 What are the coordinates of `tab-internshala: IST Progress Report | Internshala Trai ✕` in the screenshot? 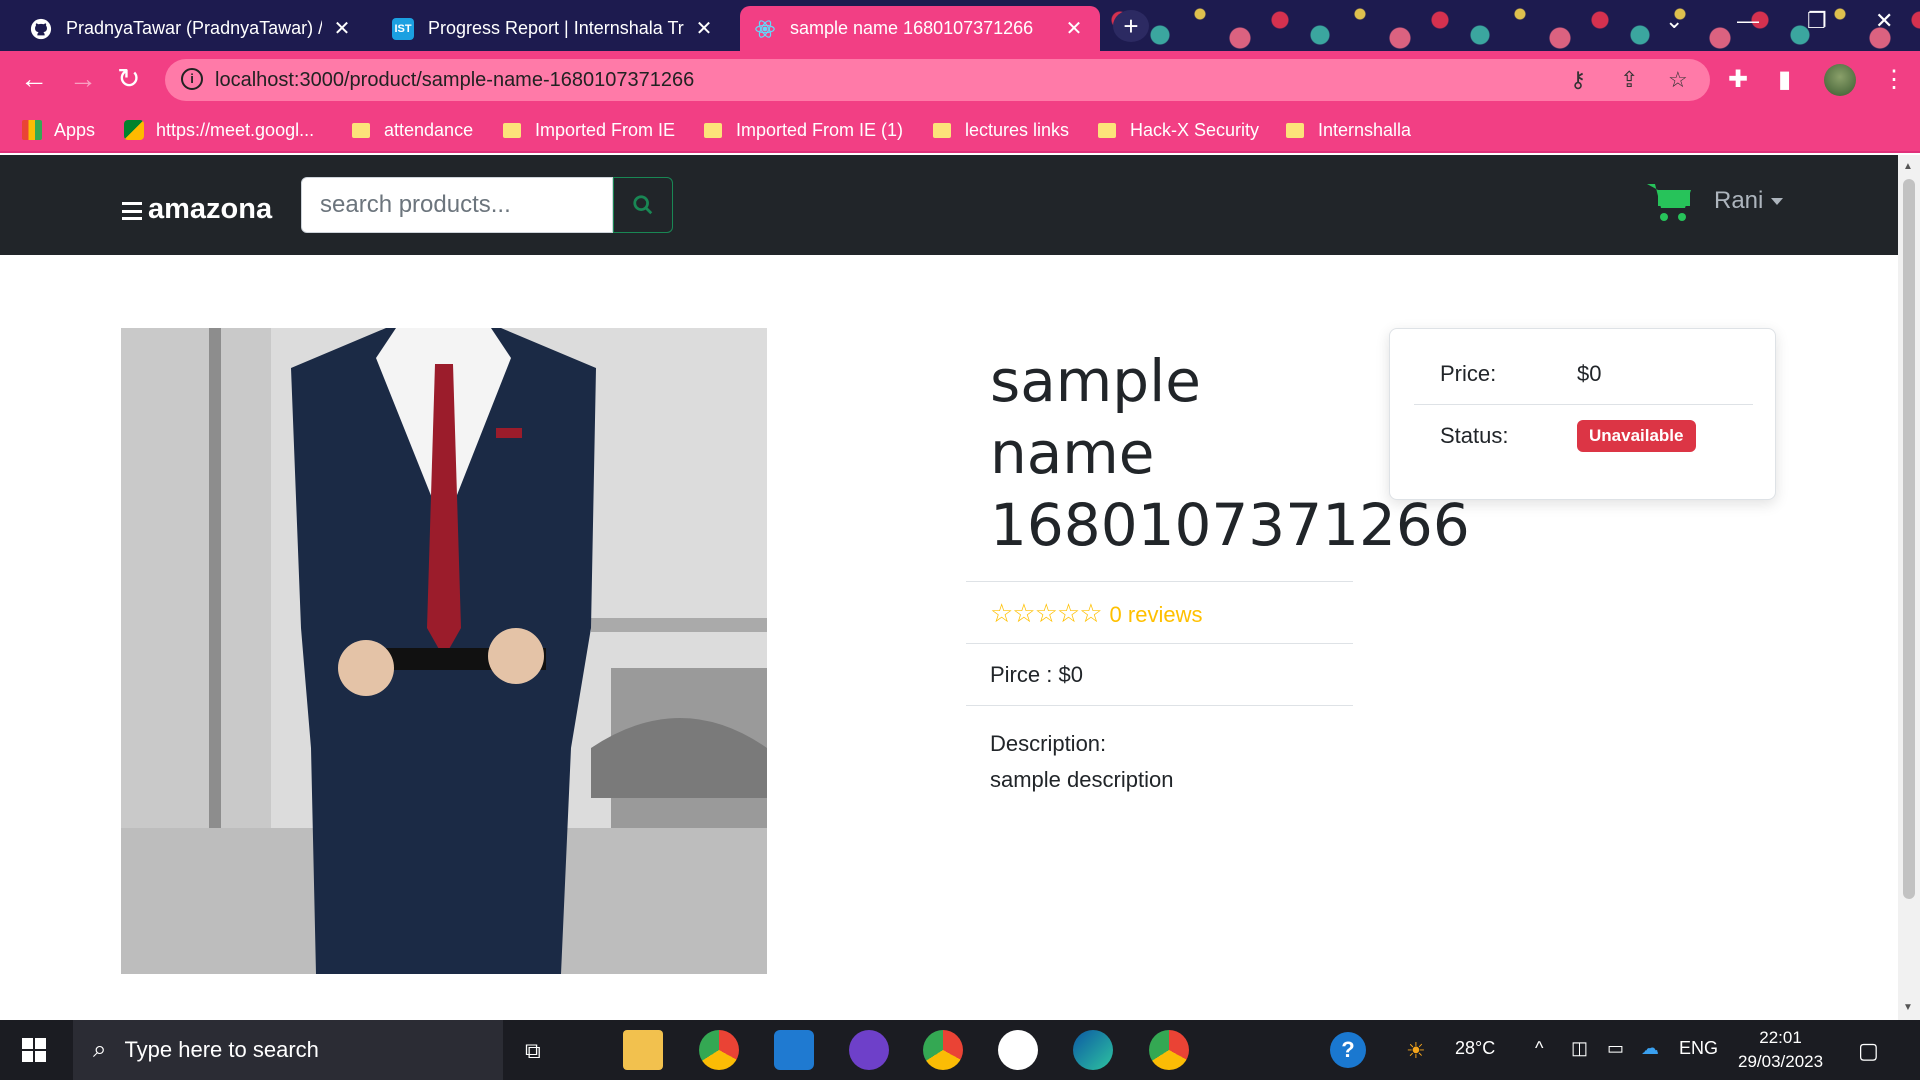 It's located at (554, 28).